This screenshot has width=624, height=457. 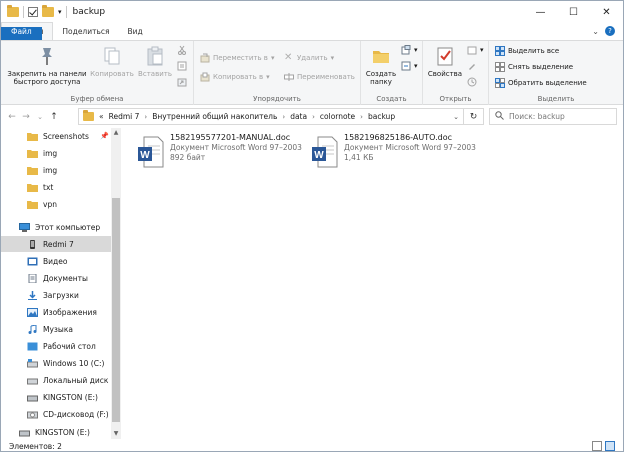 I want to click on nav-item-screenshots: Screenshots 📌, so click(x=56, y=136).